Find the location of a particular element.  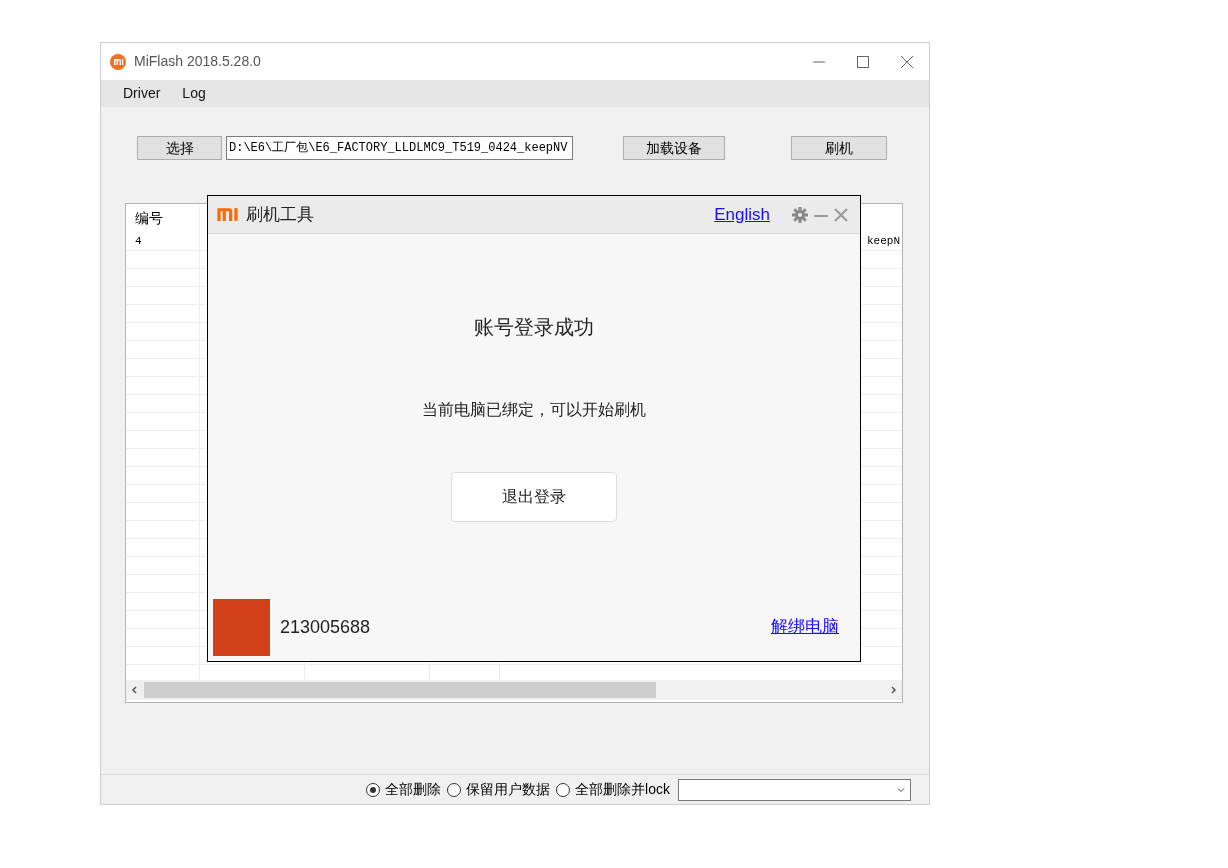

menu-item: Driver is located at coordinates (142, 93).